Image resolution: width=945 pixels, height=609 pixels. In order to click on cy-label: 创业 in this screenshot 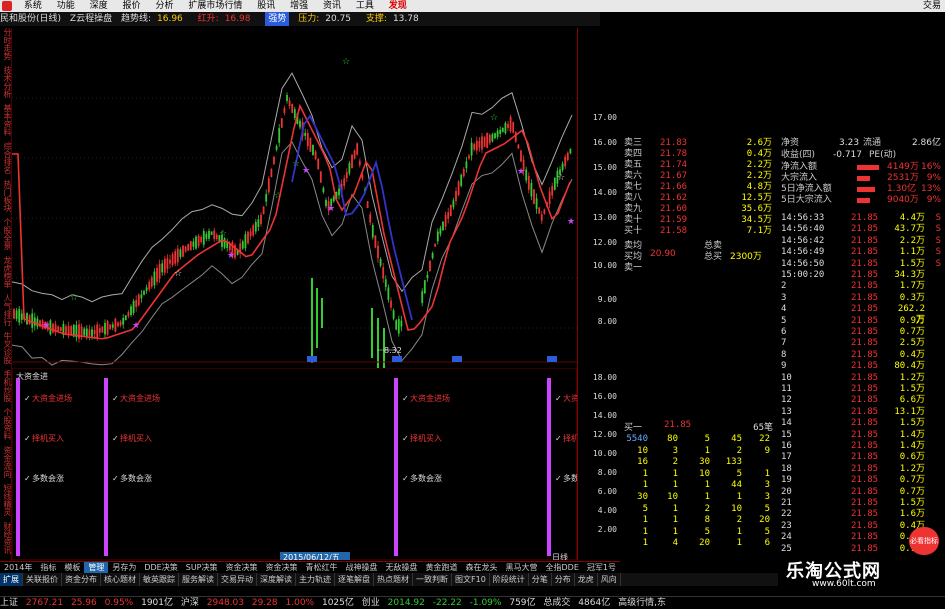, I will do `click(371, 603)`.